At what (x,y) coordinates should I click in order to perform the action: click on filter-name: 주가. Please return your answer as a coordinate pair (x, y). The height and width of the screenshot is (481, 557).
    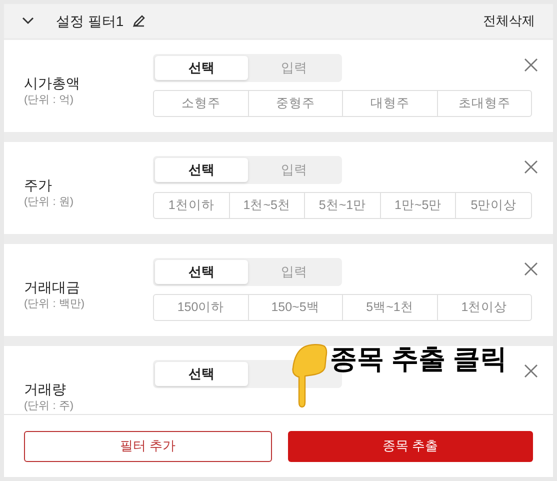
    Looking at the image, I should click on (38, 185).